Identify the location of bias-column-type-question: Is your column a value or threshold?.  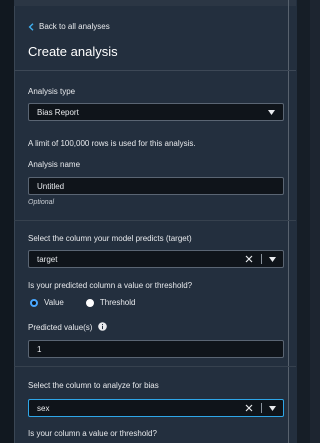
(92, 433).